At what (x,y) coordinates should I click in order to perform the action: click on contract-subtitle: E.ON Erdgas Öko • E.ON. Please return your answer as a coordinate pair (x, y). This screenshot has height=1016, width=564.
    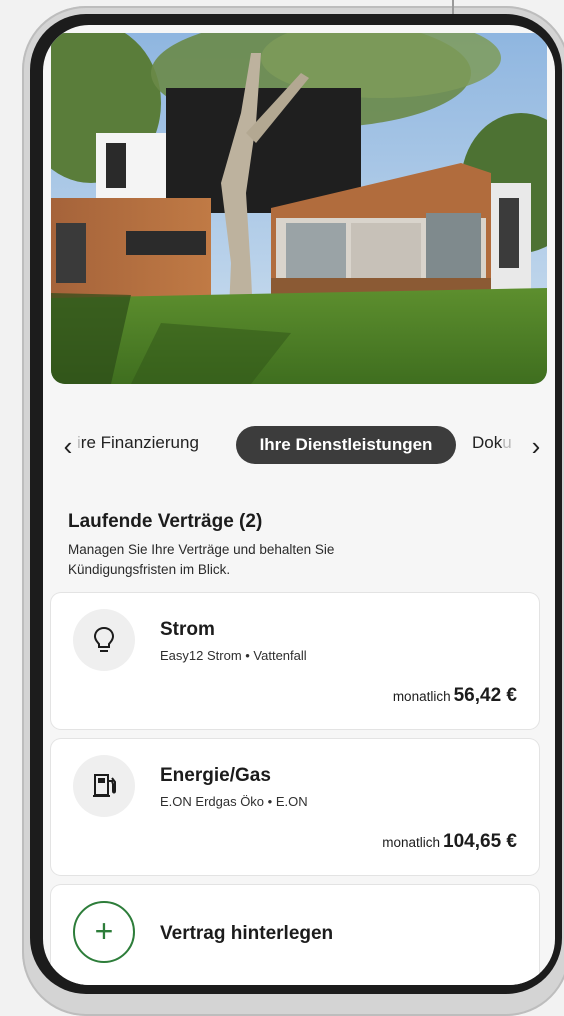
    Looking at the image, I should click on (234, 801).